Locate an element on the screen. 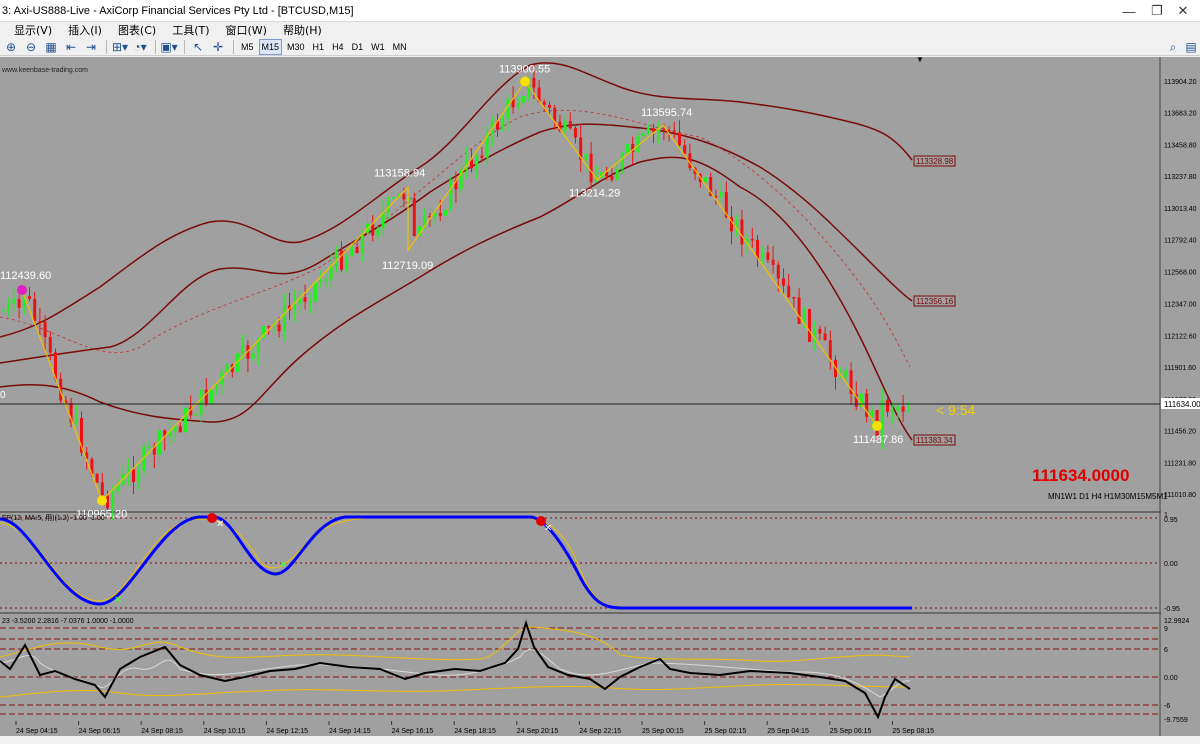 The image size is (1200, 744). crosshair-icon: ✛ is located at coordinates (218, 47).